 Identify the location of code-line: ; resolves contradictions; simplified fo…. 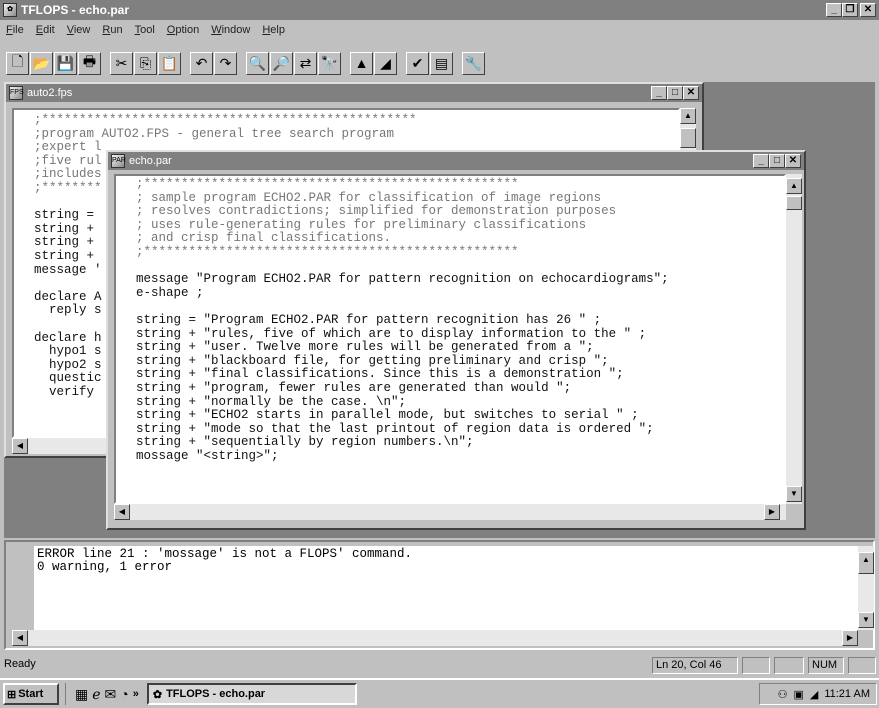
(376, 211).